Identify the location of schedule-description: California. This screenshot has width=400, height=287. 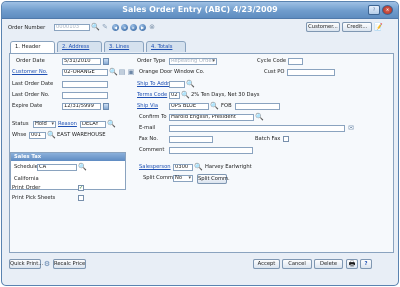
(26, 179).